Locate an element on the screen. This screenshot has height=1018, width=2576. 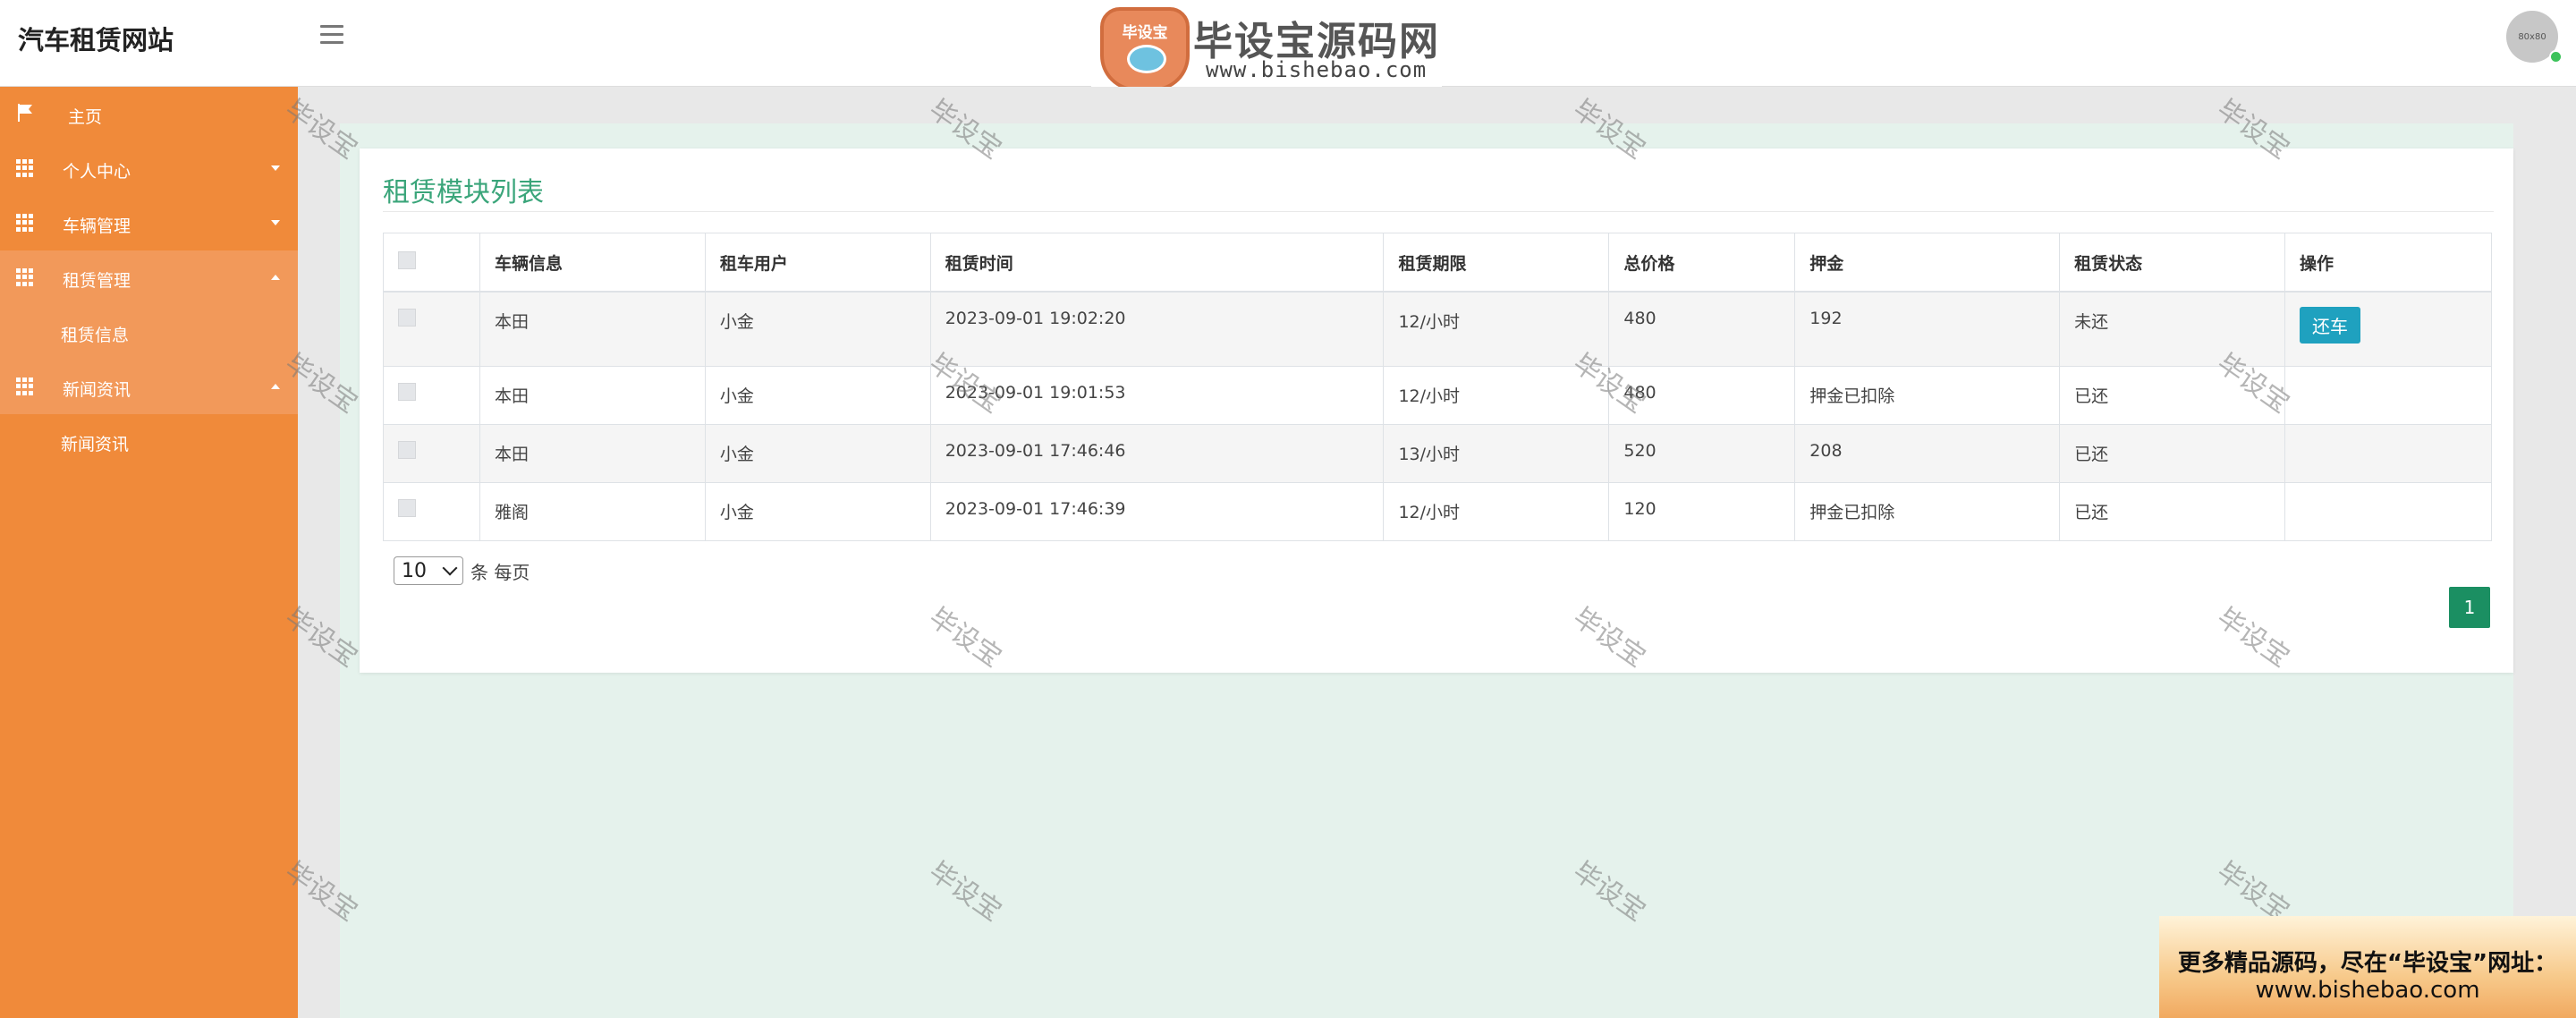
sidebar-item-label: 租赁管理 is located at coordinates (97, 281).